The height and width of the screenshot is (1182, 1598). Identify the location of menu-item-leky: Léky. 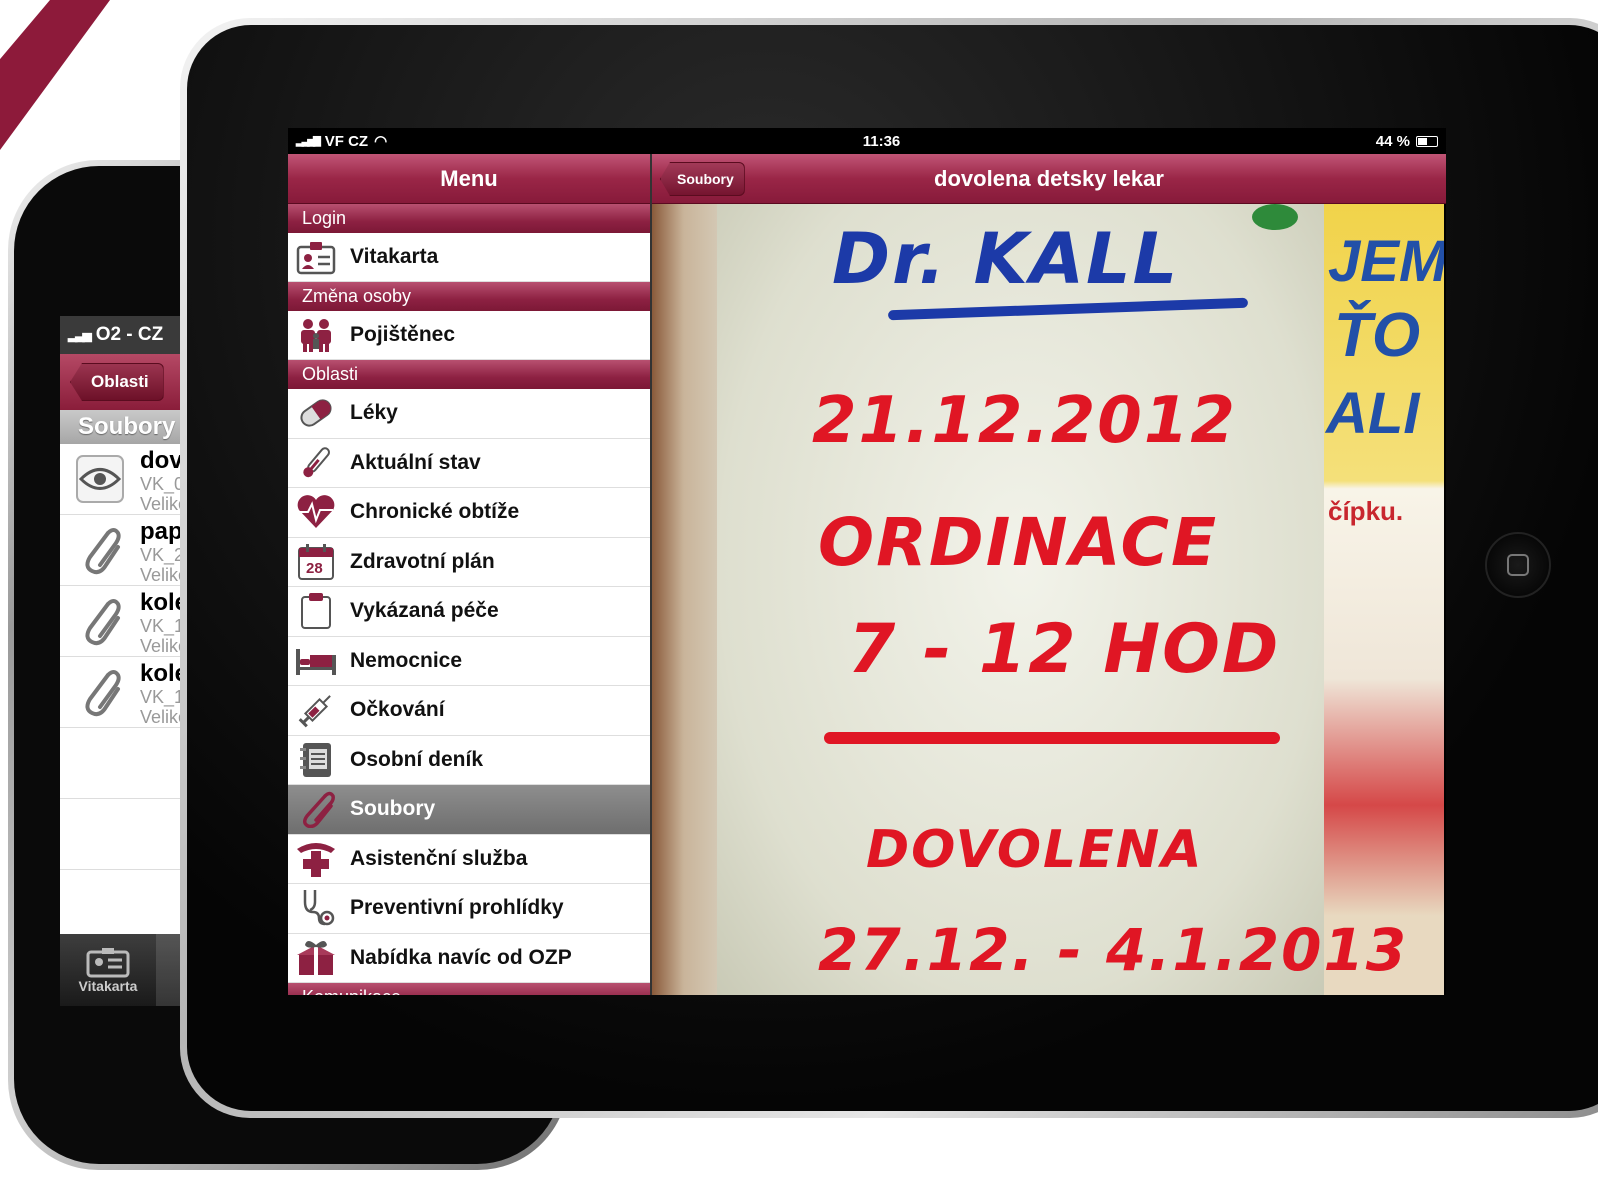
(469, 414).